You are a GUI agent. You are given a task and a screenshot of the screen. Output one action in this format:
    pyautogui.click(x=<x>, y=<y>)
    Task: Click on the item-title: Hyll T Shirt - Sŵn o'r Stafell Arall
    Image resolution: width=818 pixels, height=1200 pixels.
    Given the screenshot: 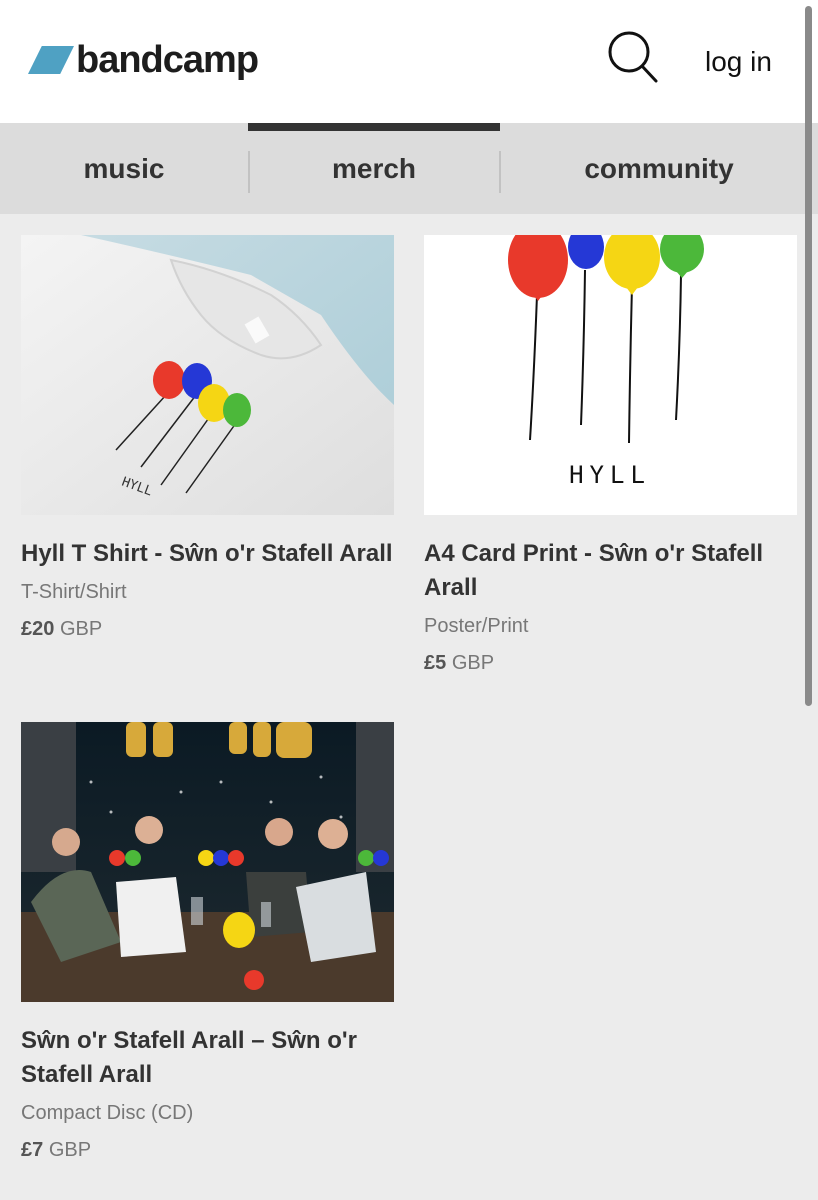 What is the action you would take?
    pyautogui.click(x=207, y=554)
    